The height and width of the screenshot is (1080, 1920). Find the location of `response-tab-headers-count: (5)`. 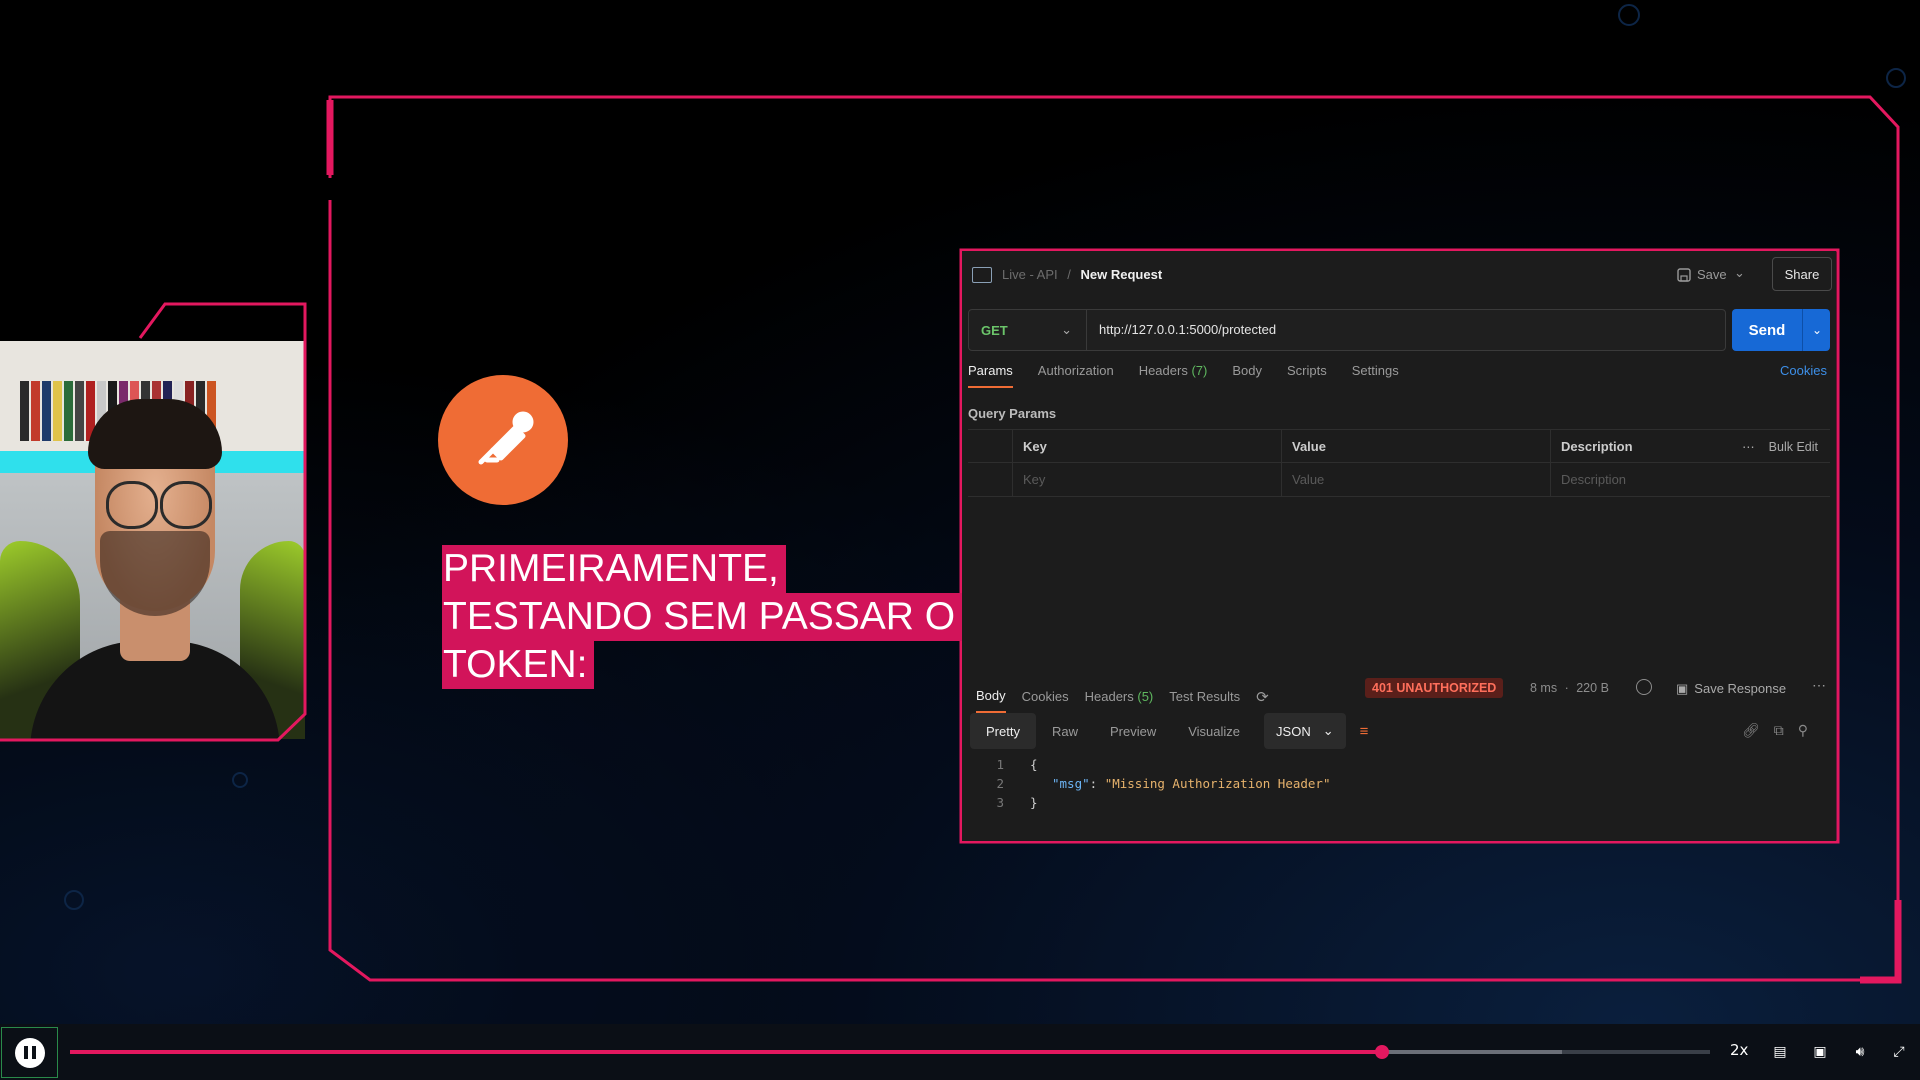

response-tab-headers-count: (5) is located at coordinates (1145, 696).